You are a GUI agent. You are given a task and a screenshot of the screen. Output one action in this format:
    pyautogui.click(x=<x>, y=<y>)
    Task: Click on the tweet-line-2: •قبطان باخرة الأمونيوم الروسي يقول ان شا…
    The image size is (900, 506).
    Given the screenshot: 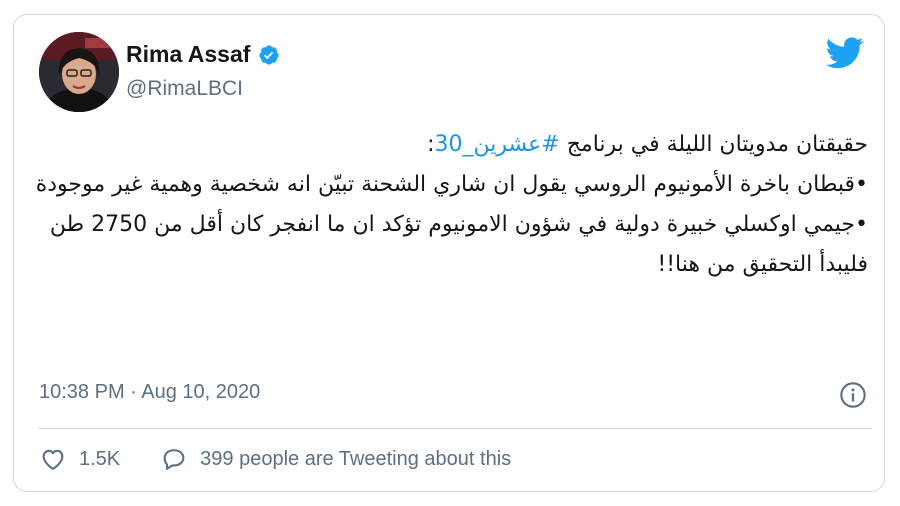 What is the action you would take?
    pyautogui.click(x=451, y=184)
    